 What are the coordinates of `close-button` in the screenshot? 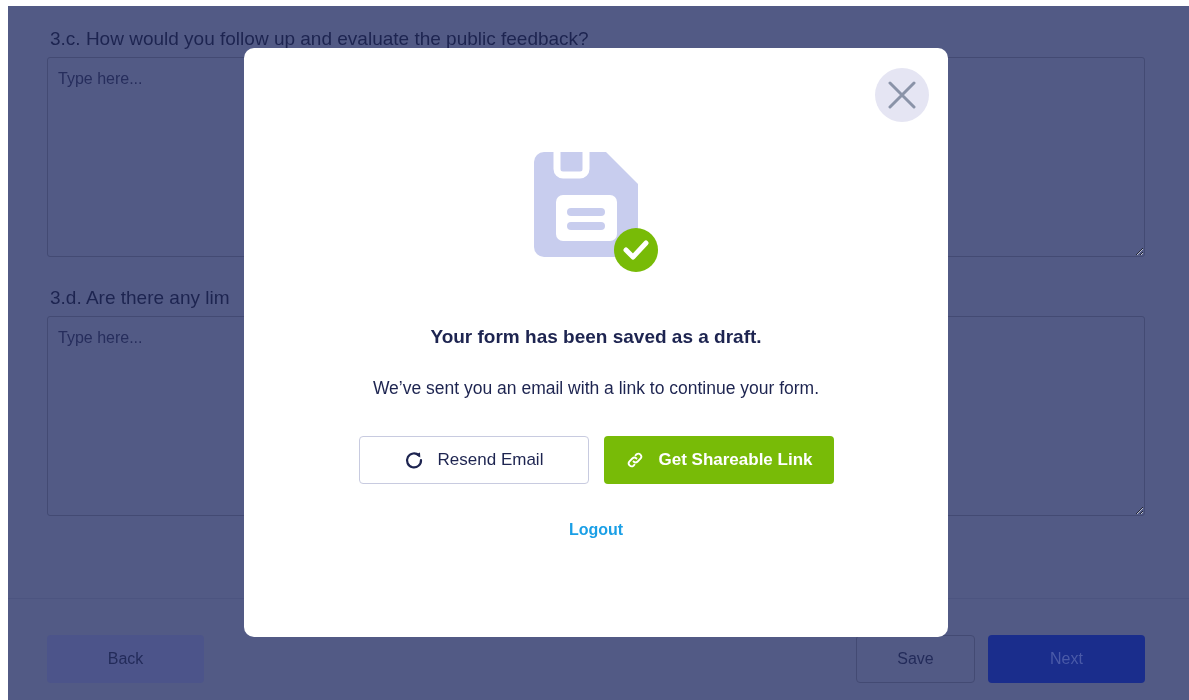 It's located at (902, 95).